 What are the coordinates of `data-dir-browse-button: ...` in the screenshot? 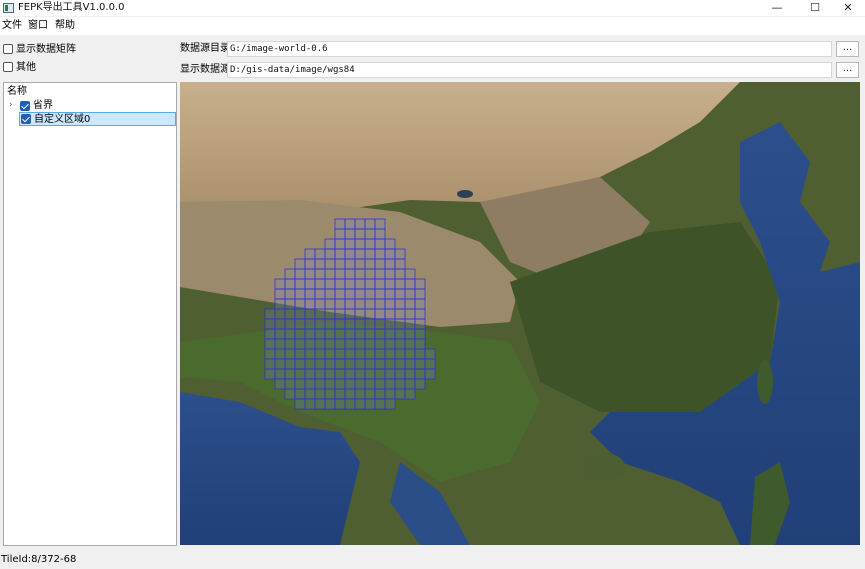 It's located at (847, 49).